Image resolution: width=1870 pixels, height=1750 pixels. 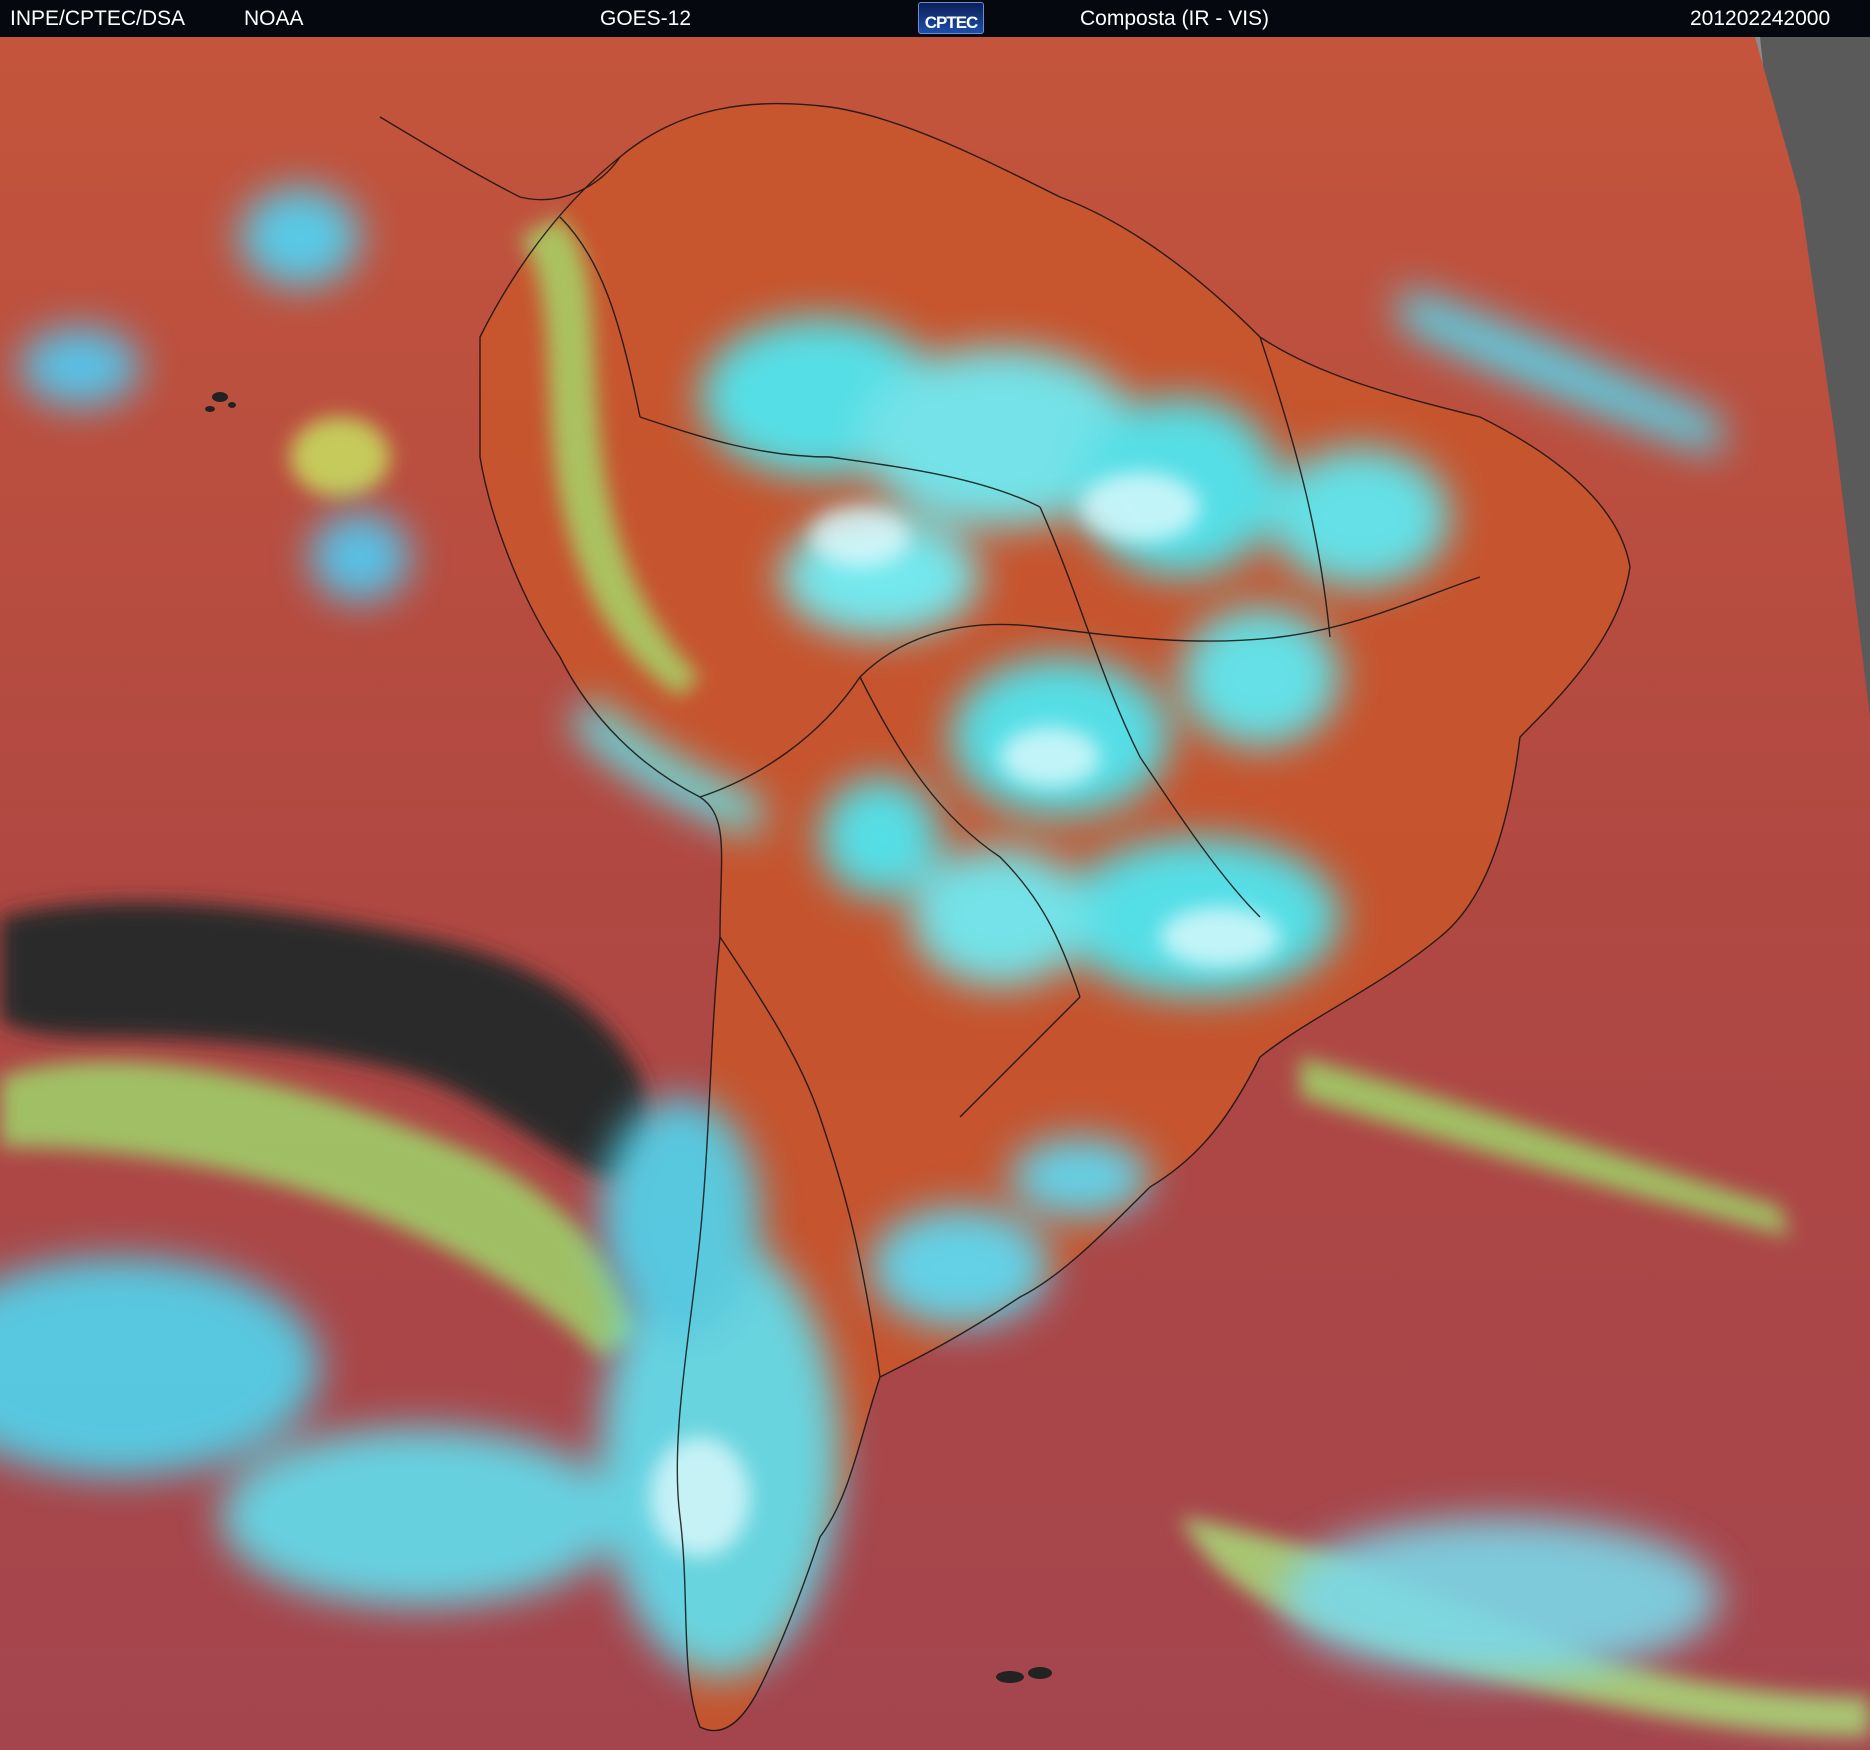 What do you see at coordinates (1760, 18) in the screenshot?
I see `timestamp-label: 201202242000` at bounding box center [1760, 18].